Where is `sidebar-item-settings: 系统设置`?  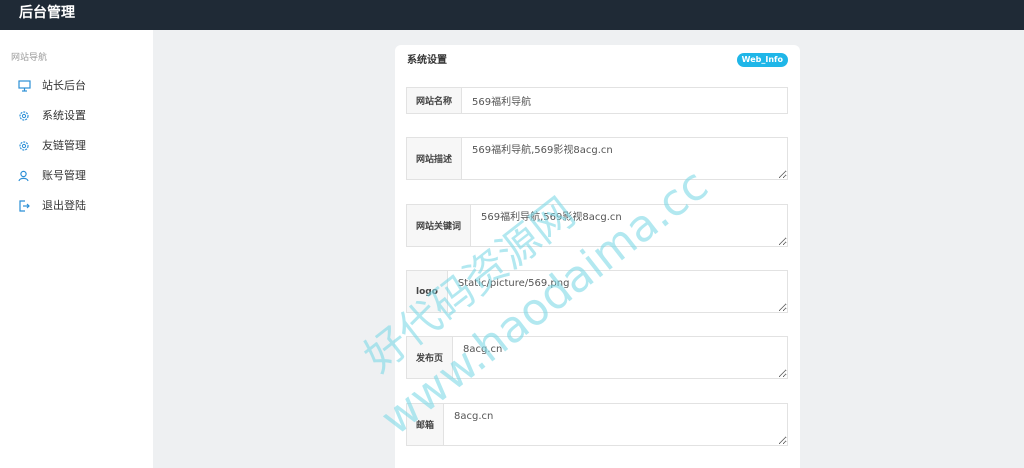
sidebar-item-settings: 系统设置 is located at coordinates (76, 116).